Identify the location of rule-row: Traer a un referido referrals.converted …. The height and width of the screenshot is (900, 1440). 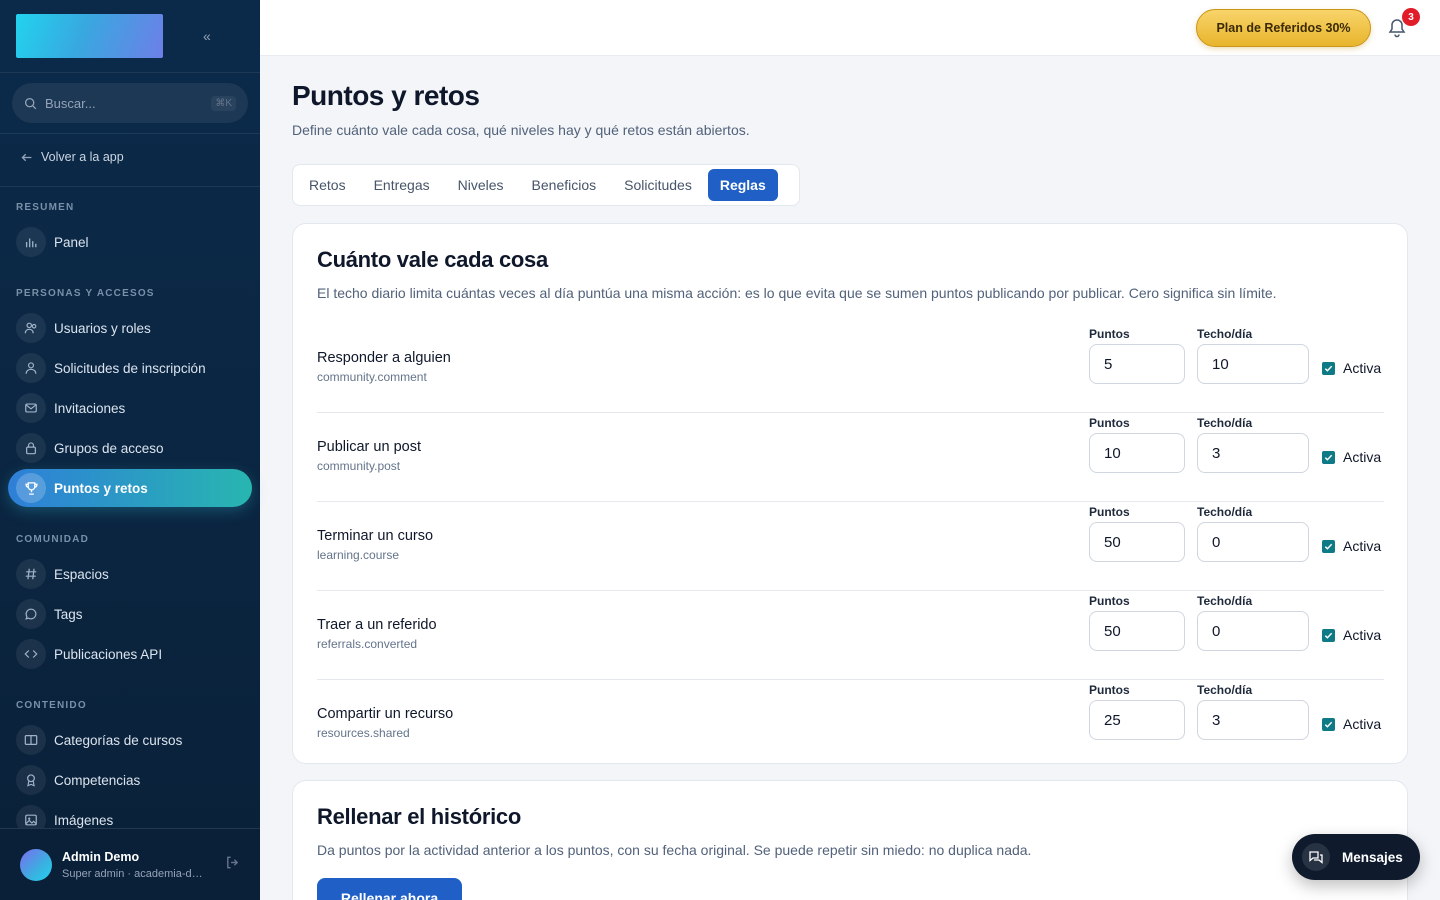
(850, 635).